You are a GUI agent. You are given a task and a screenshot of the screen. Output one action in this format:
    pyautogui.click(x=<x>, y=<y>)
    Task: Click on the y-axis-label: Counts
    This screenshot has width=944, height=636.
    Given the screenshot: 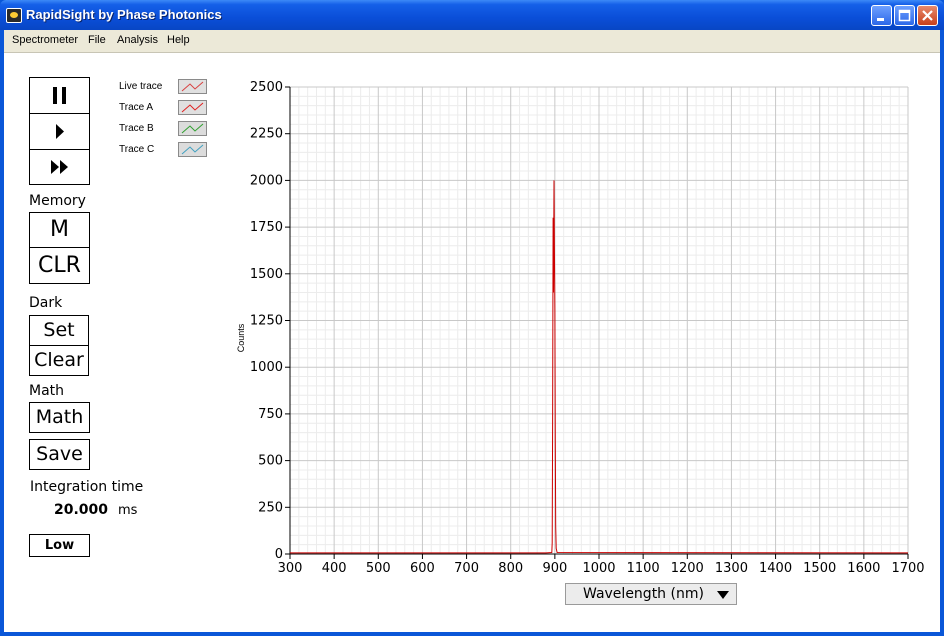 What is the action you would take?
    pyautogui.click(x=241, y=337)
    